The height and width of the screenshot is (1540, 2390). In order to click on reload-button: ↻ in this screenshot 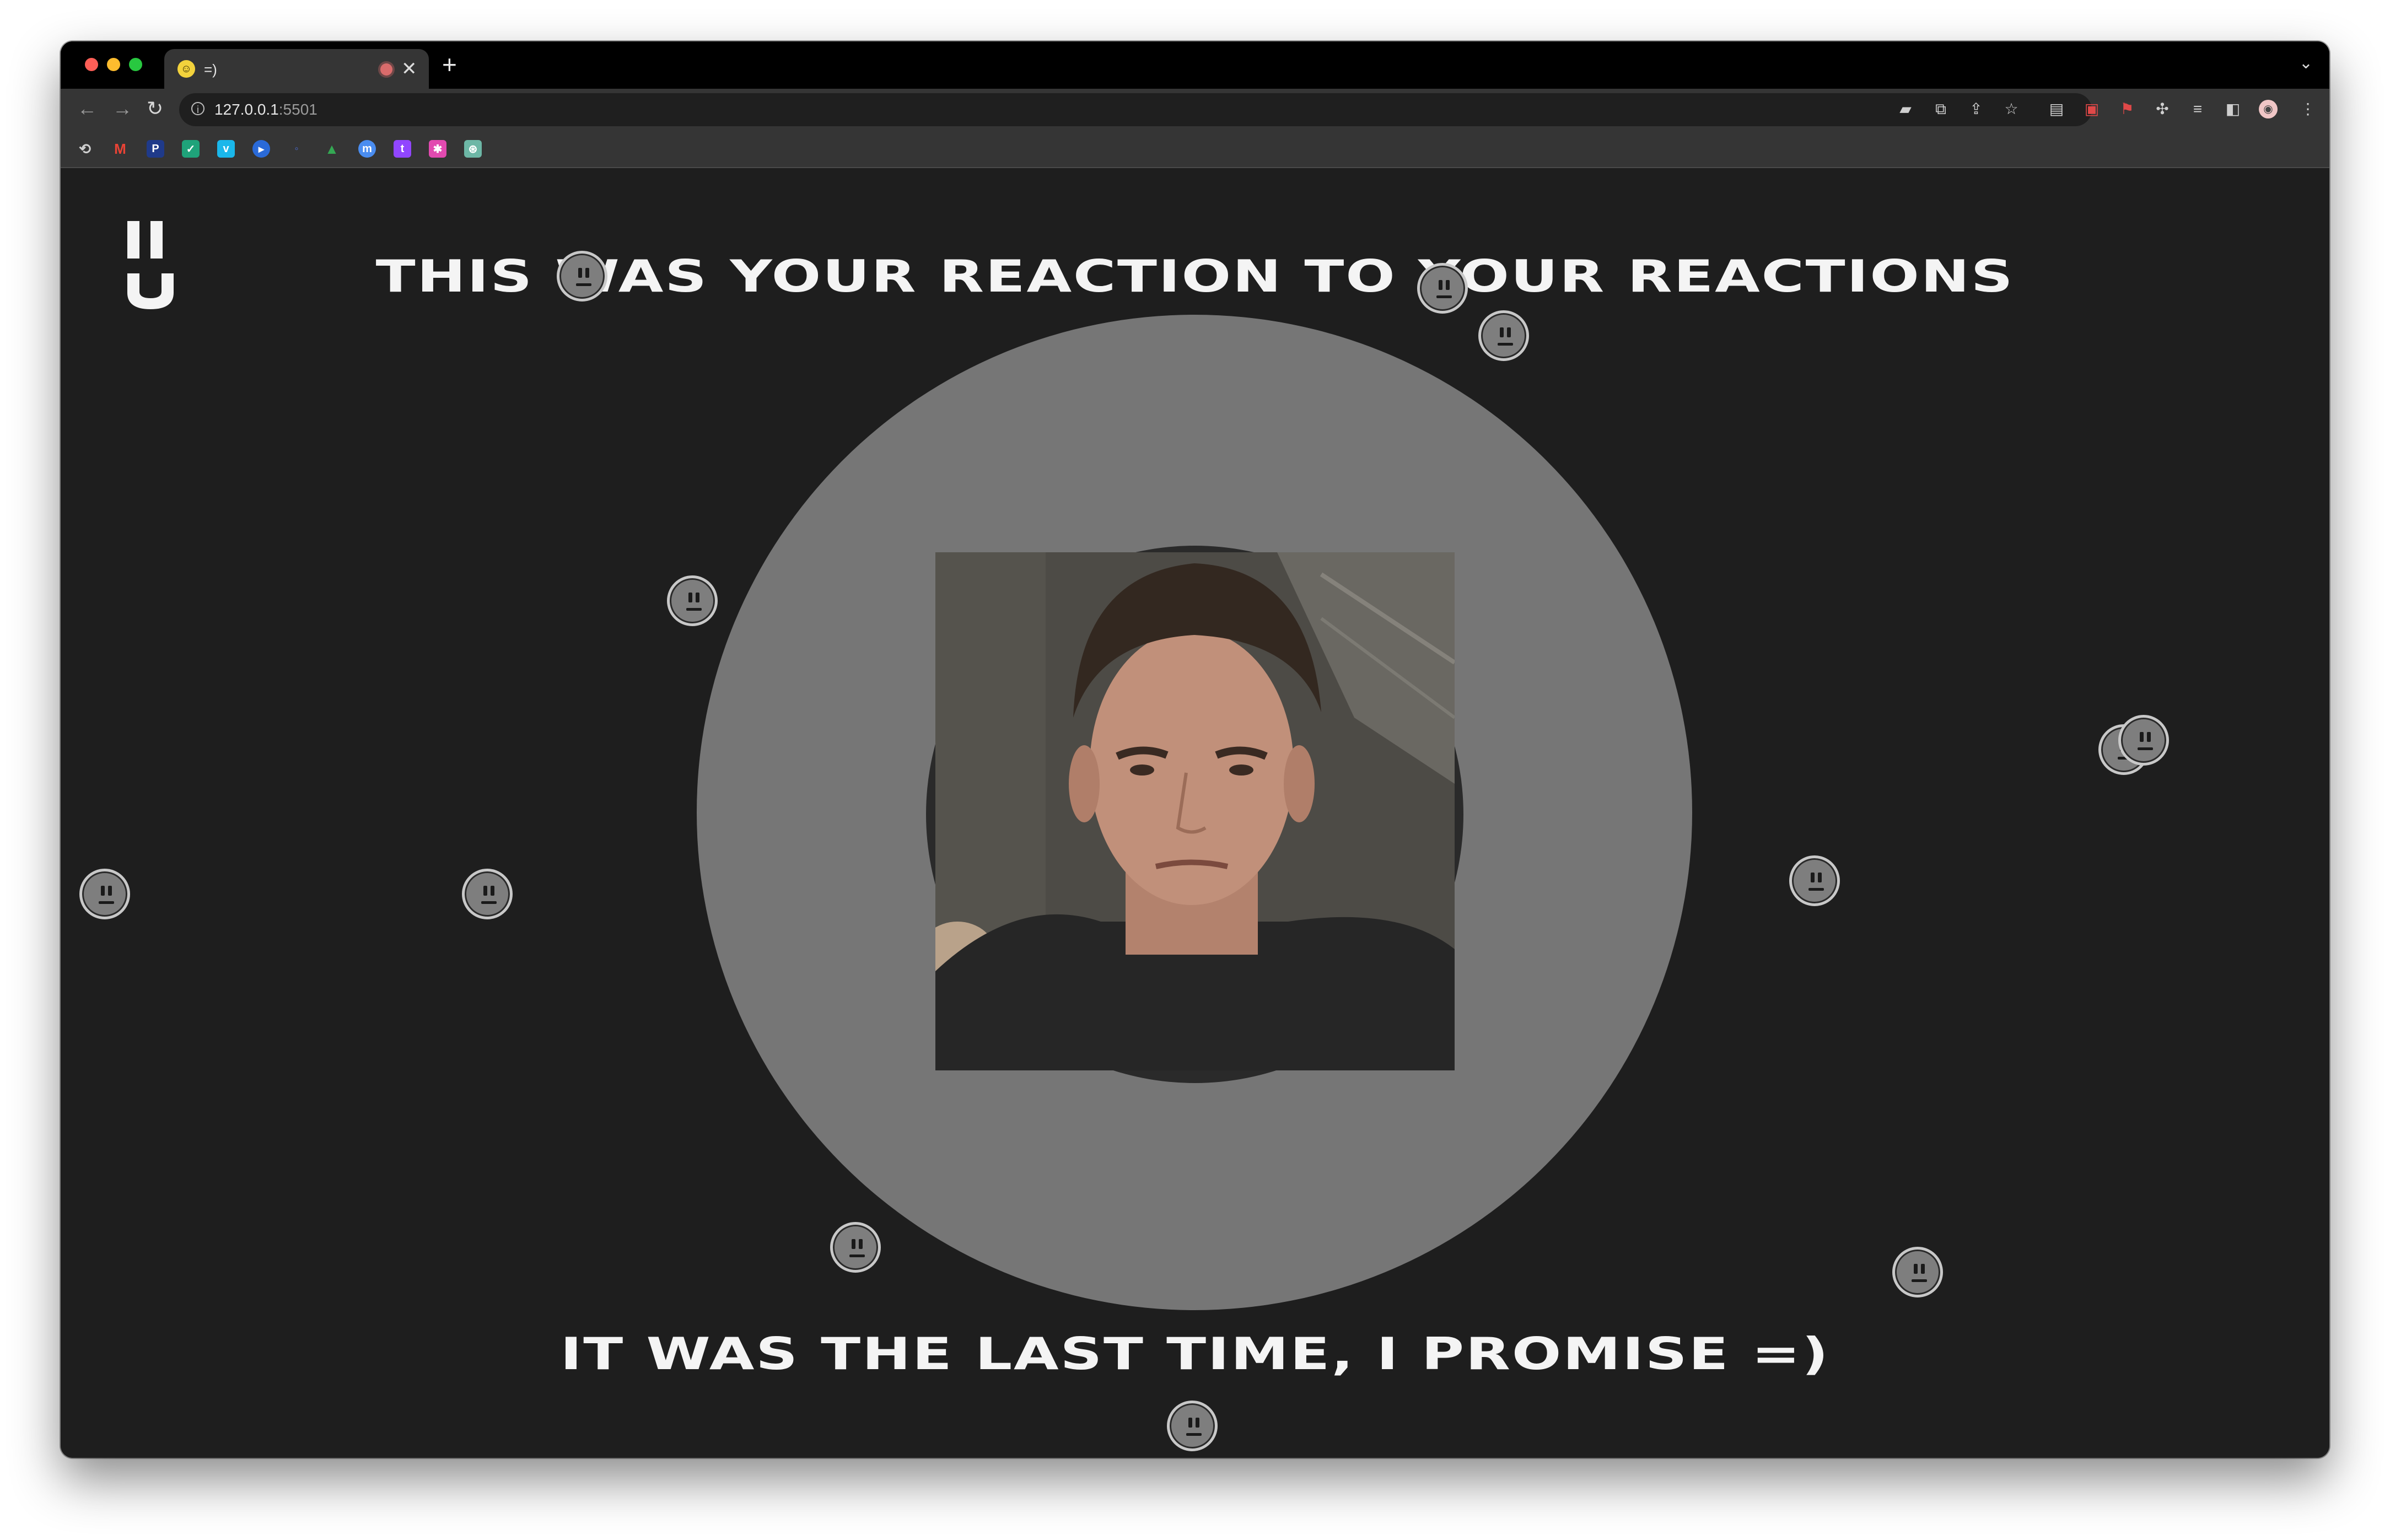, I will do `click(155, 109)`.